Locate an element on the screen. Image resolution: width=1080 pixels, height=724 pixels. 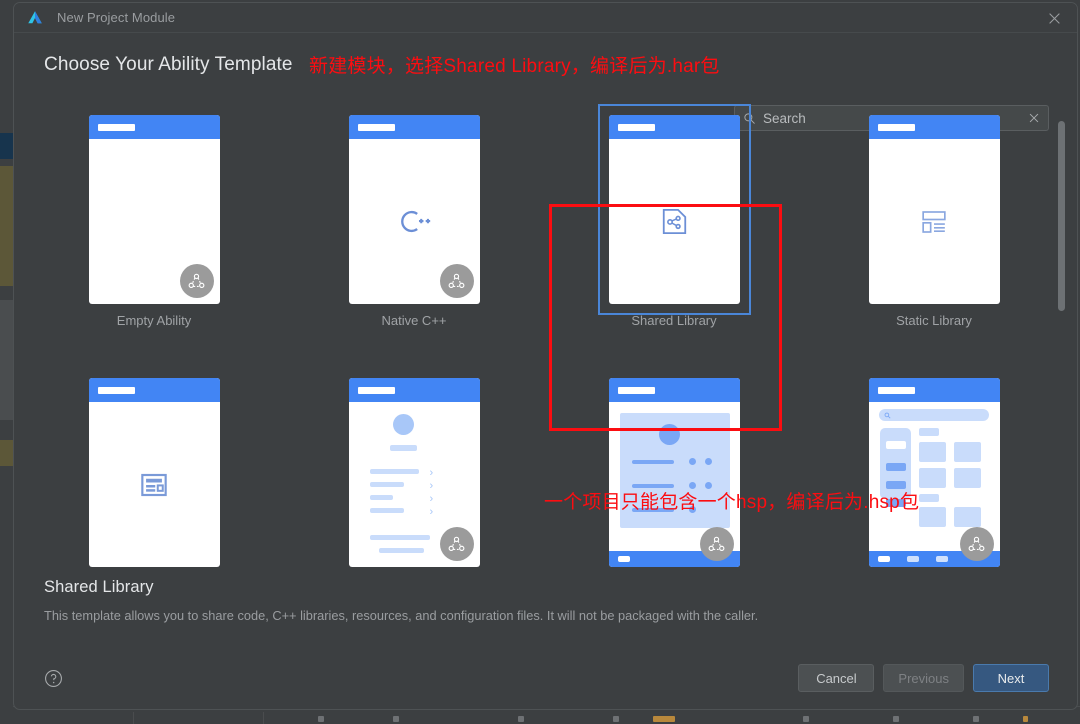
tile-label: Empty Ability is located at coordinates (154, 320).